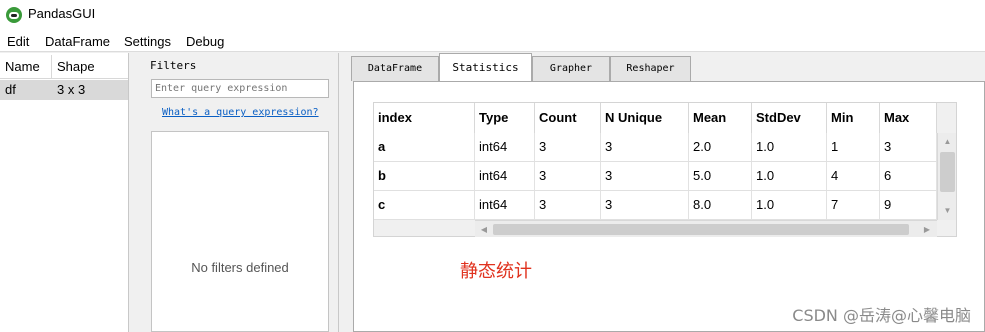  Describe the element at coordinates (720, 147) in the screenshot. I see `table-cell: 2.0` at that location.